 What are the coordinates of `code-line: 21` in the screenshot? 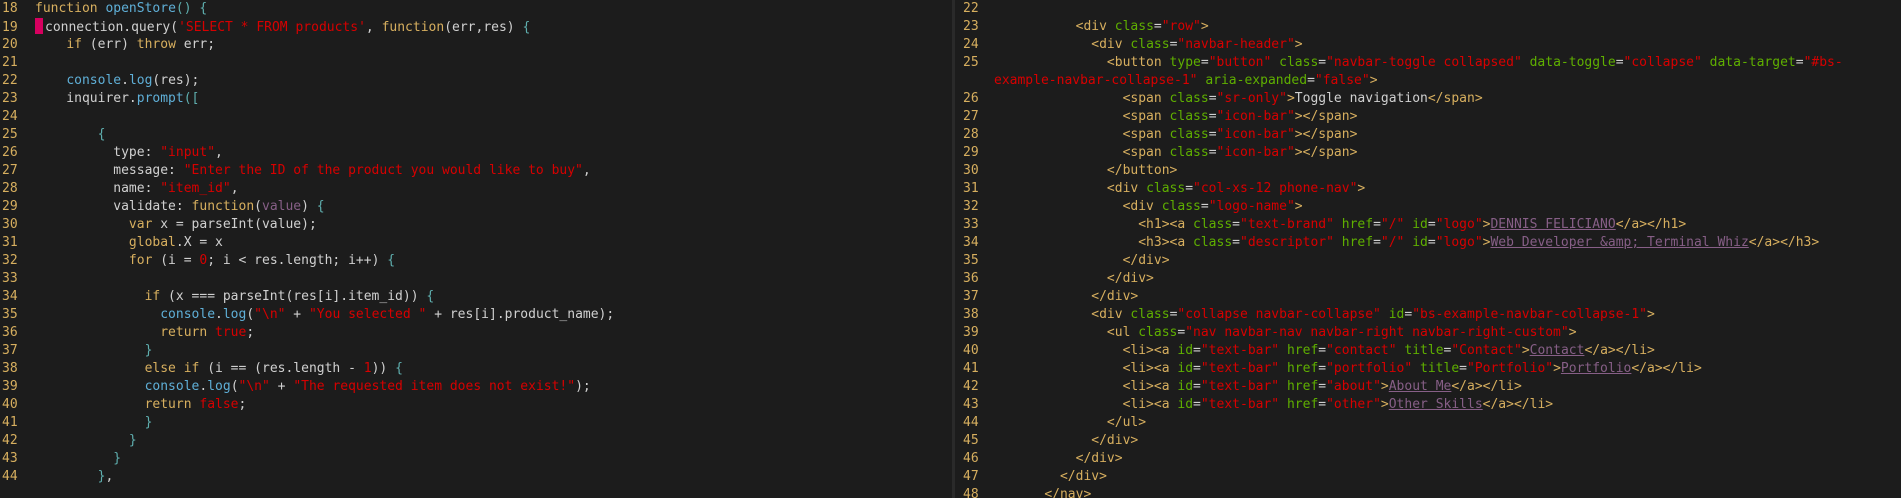 It's located at (475, 63).